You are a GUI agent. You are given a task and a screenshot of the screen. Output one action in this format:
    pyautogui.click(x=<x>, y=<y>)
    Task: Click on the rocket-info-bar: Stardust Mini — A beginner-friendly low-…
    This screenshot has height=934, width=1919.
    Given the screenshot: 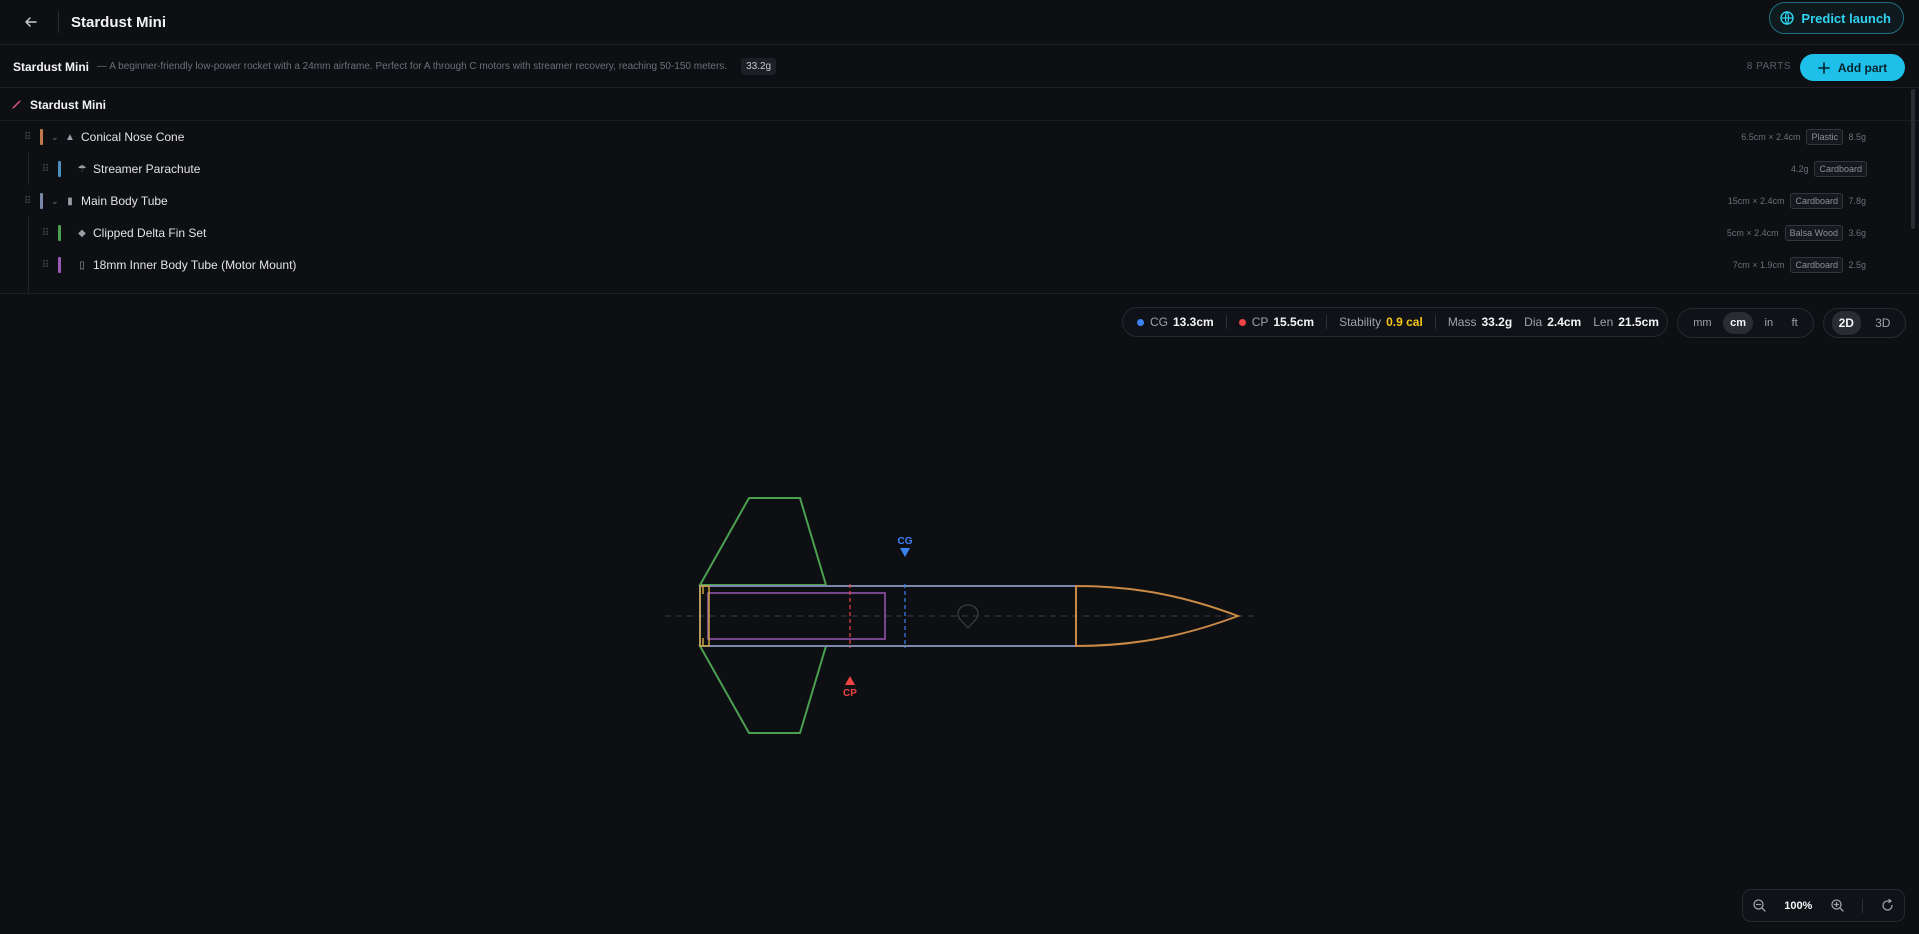 What is the action you would take?
    pyautogui.click(x=959, y=67)
    